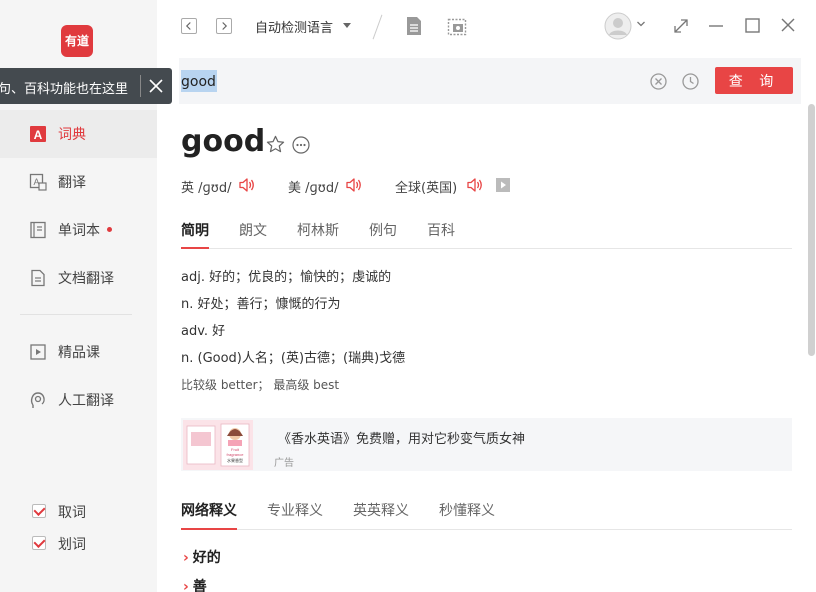  I want to click on mini-mode-icon, so click(681, 26).